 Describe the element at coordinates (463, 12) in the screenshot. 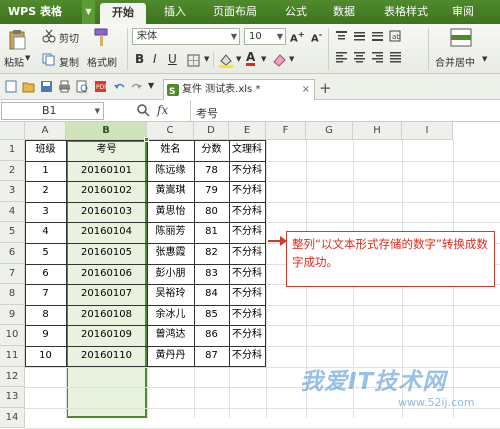

I see `tab-review: 审阅` at that location.